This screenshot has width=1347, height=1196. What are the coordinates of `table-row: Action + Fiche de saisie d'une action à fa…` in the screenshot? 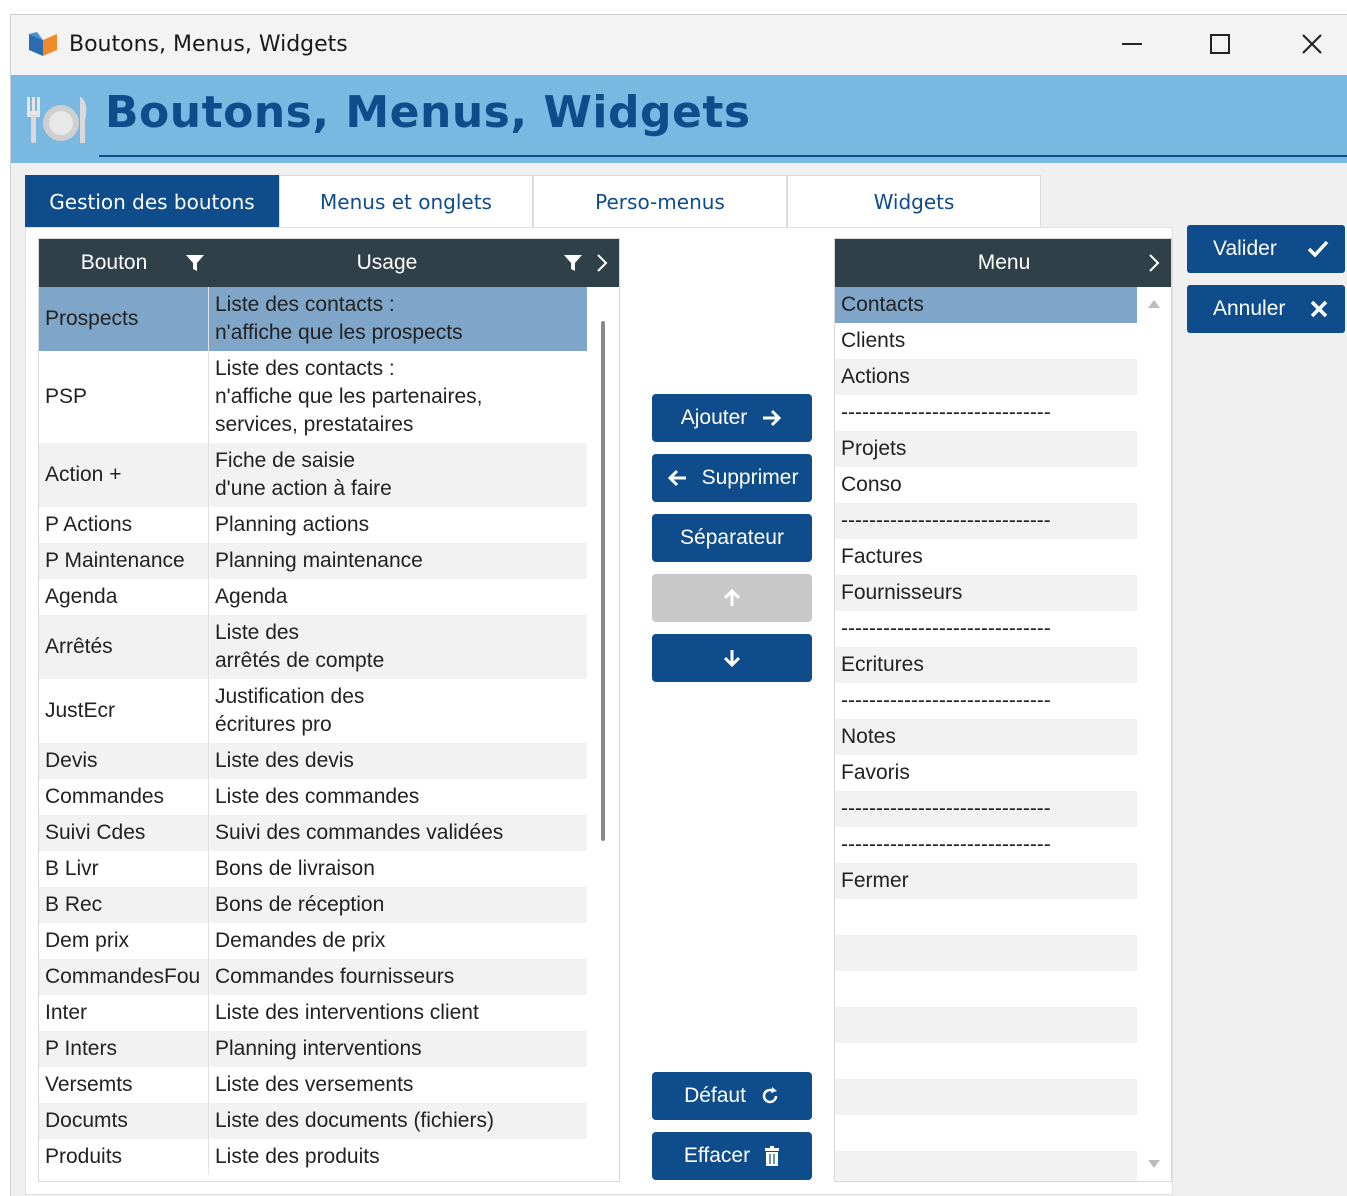 It's located at (313, 475).